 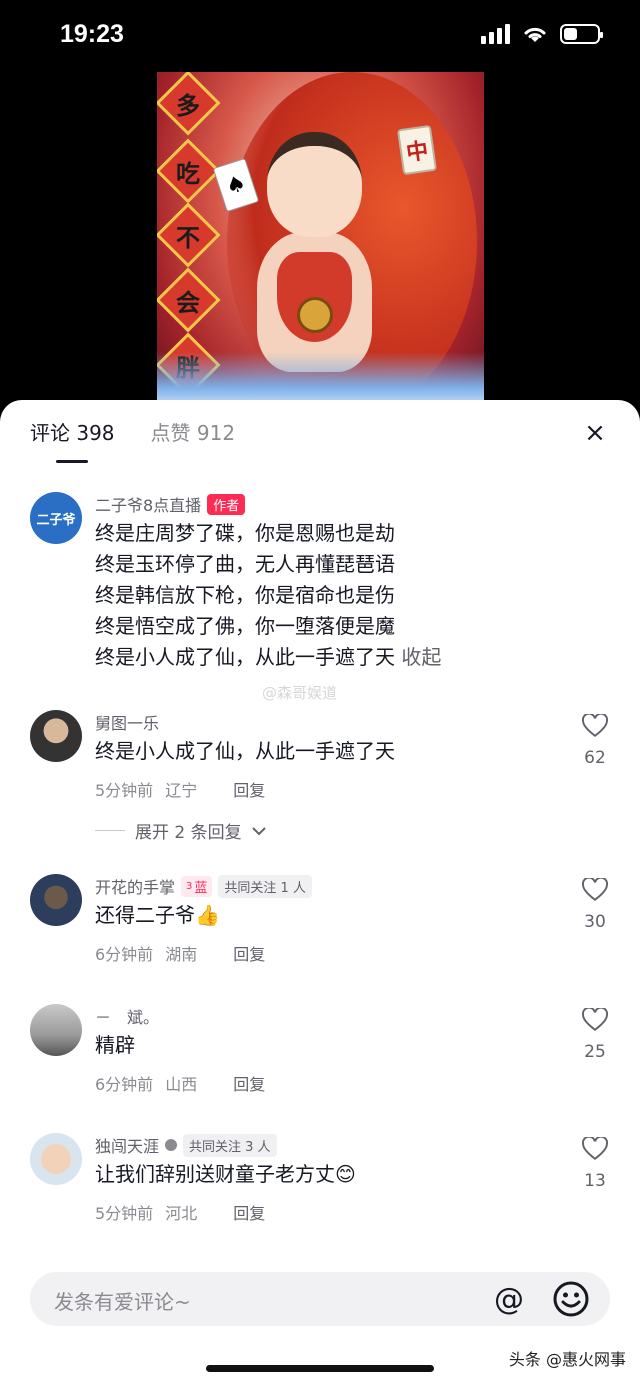 I want to click on comment-line: 终是玉环停了曲，无人再懂琵琶语, so click(x=245, y=564).